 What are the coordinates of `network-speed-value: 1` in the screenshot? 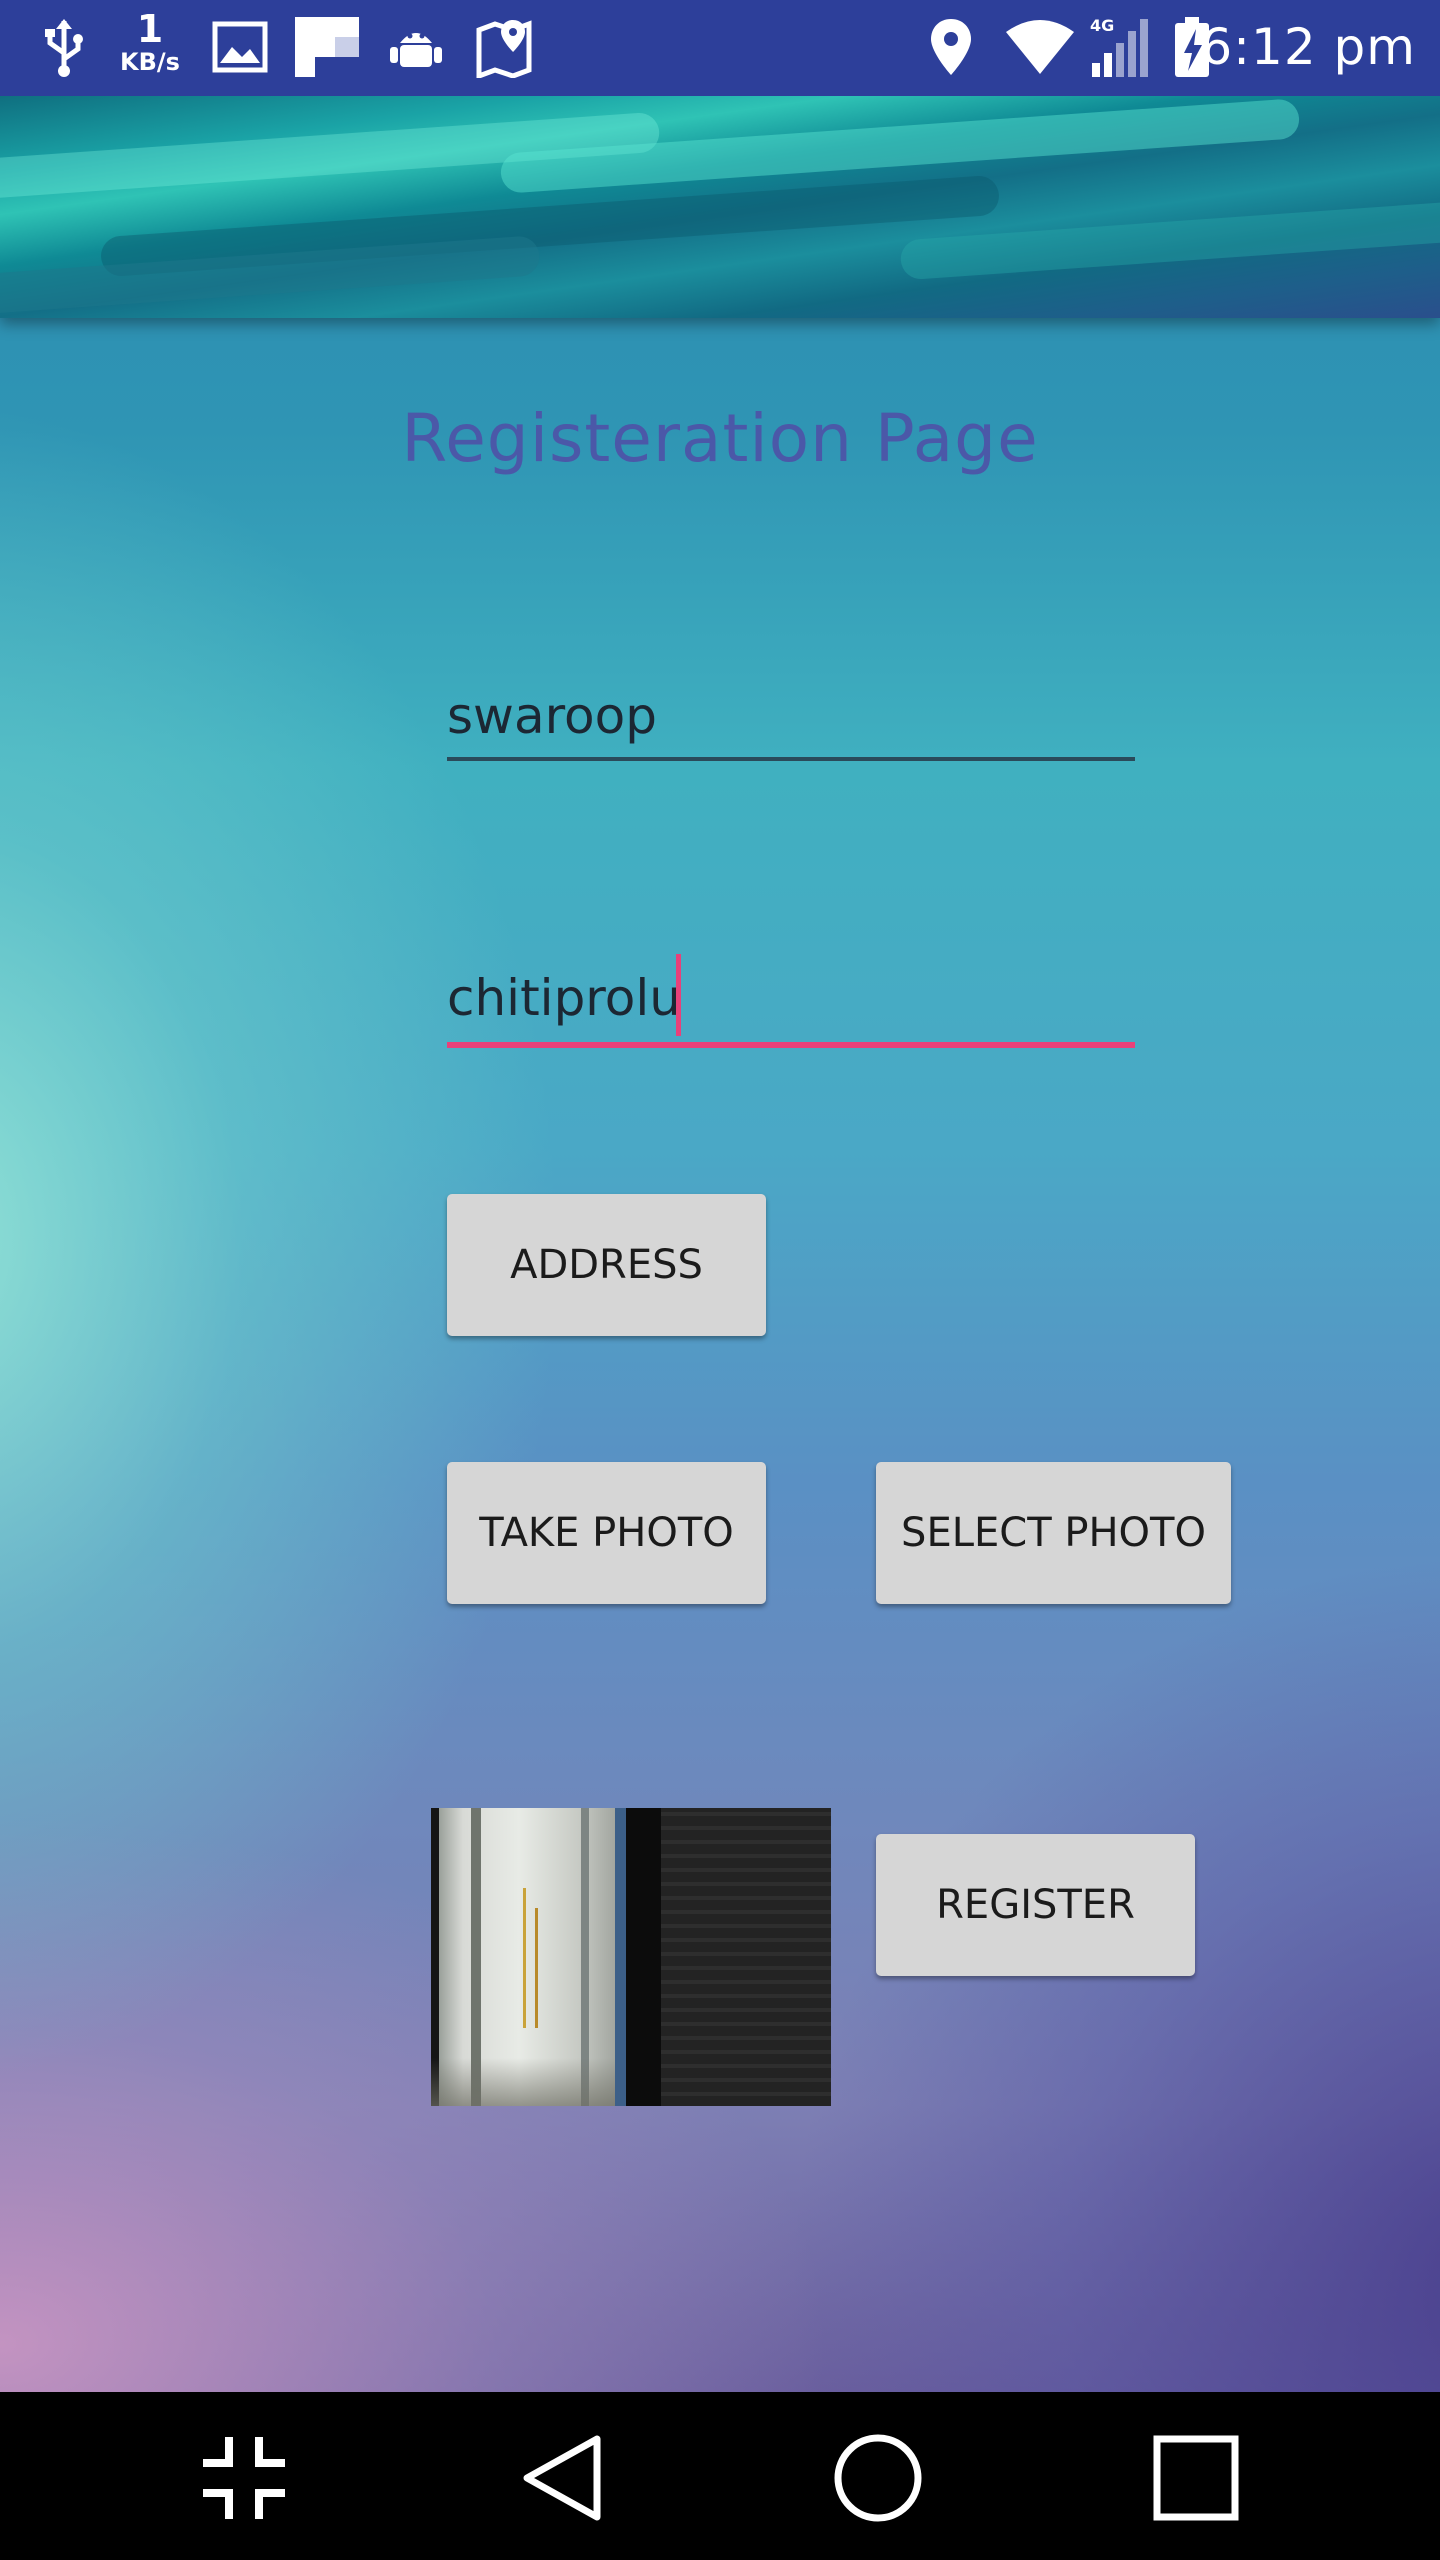 It's located at (150, 29).